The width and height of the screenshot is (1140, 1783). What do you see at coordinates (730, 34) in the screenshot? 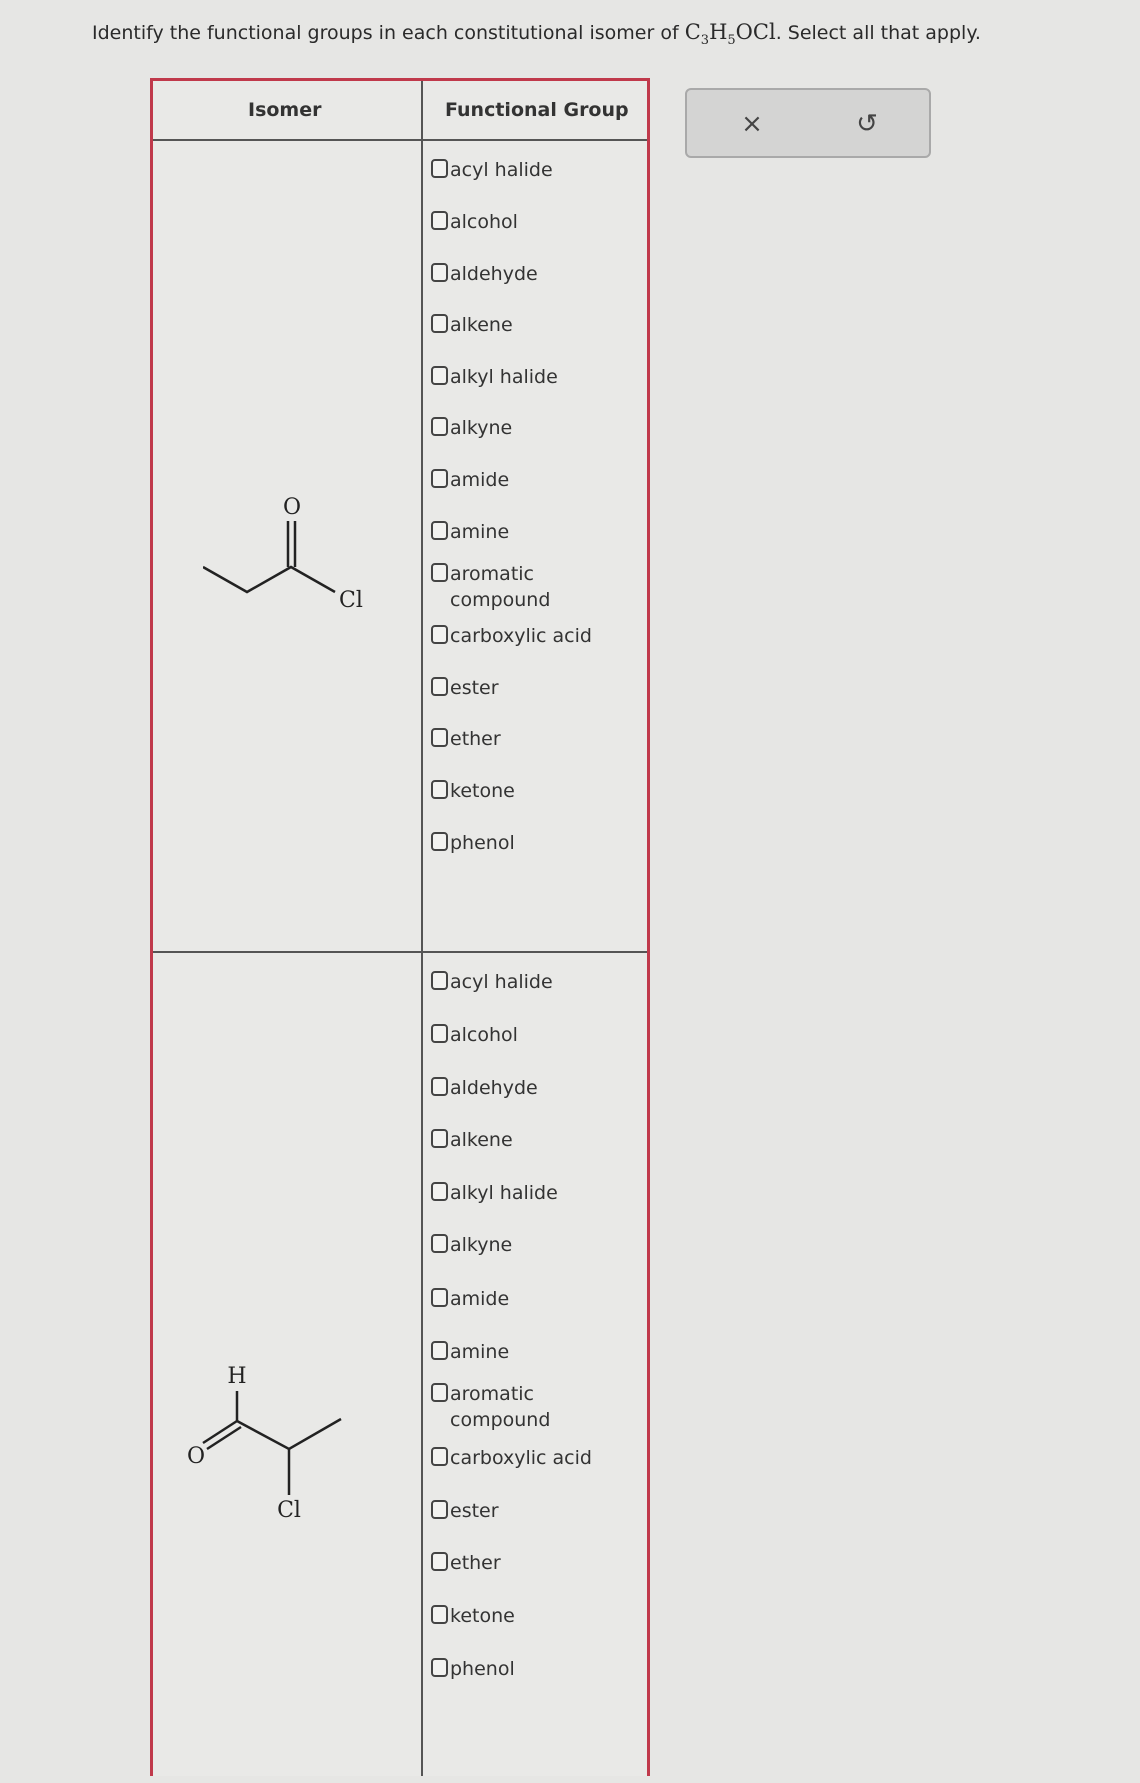
I see `molecular-formula: C3H5OCl` at bounding box center [730, 34].